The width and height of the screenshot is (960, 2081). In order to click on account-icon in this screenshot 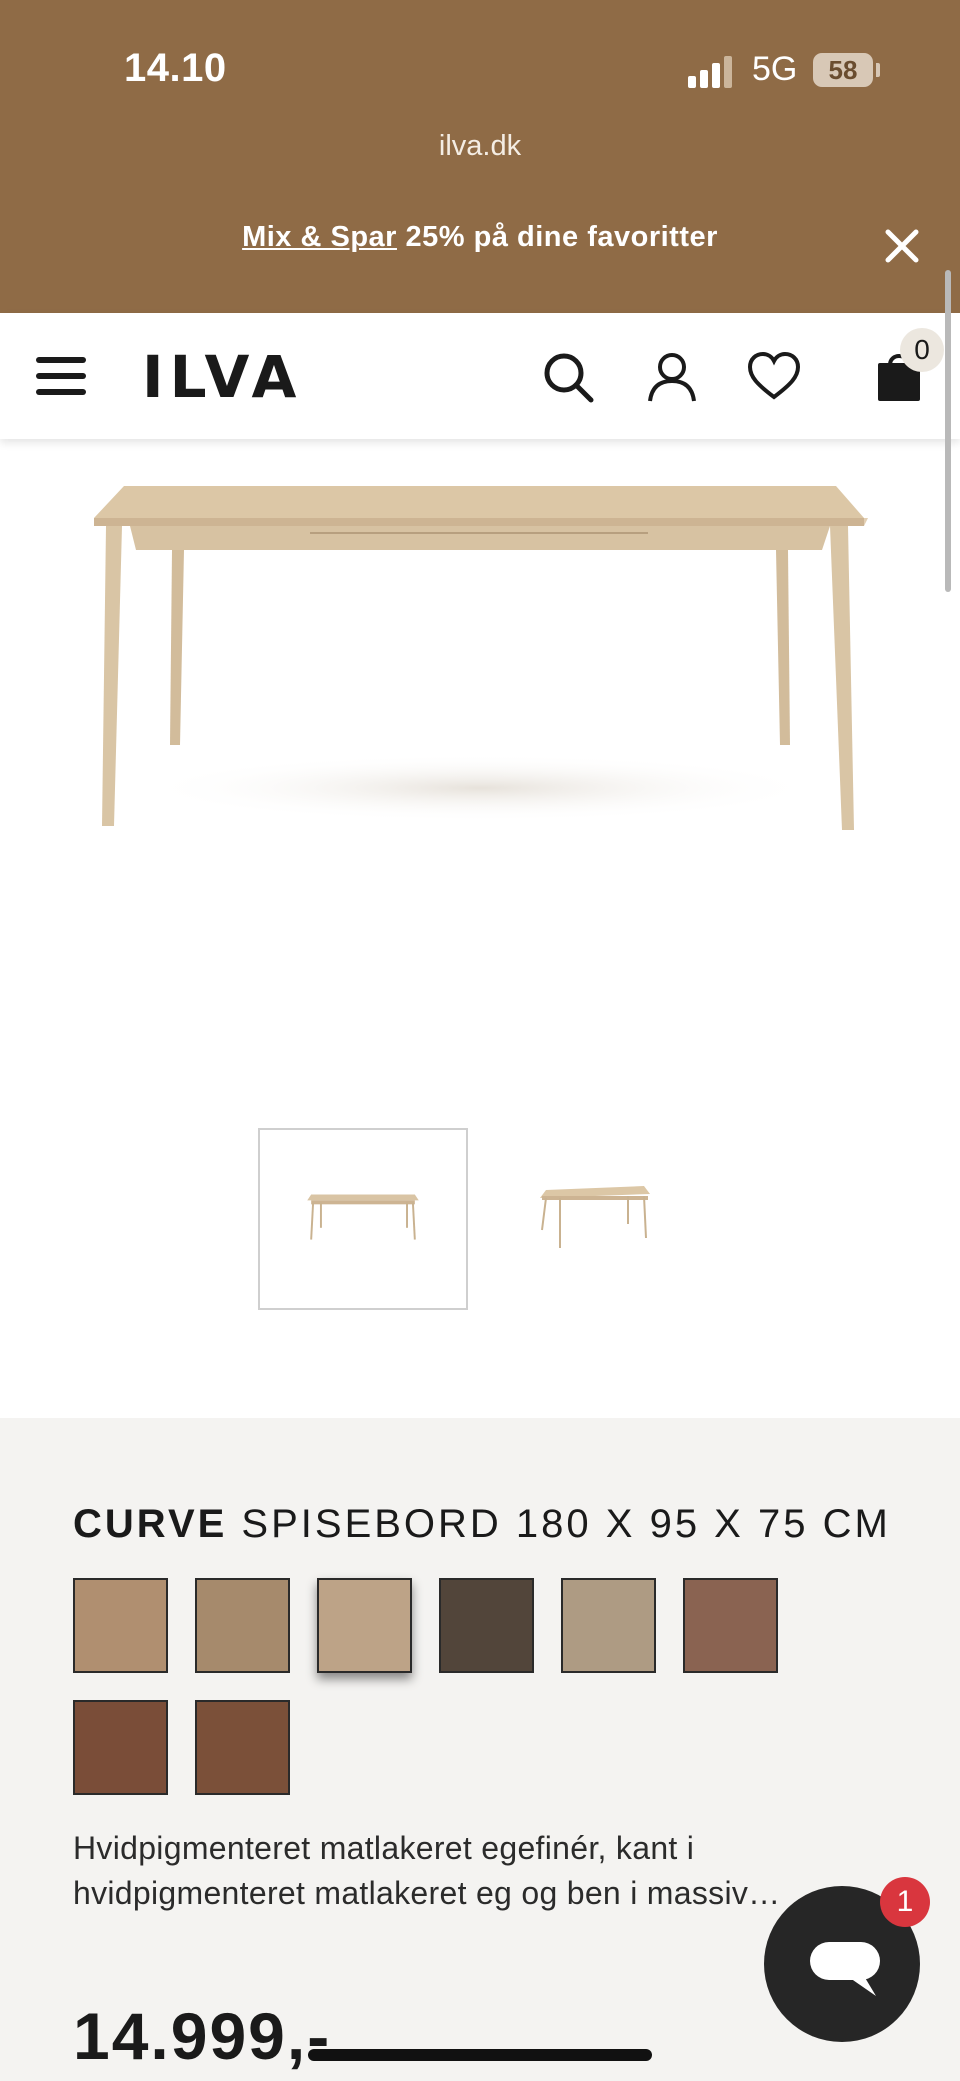, I will do `click(672, 377)`.